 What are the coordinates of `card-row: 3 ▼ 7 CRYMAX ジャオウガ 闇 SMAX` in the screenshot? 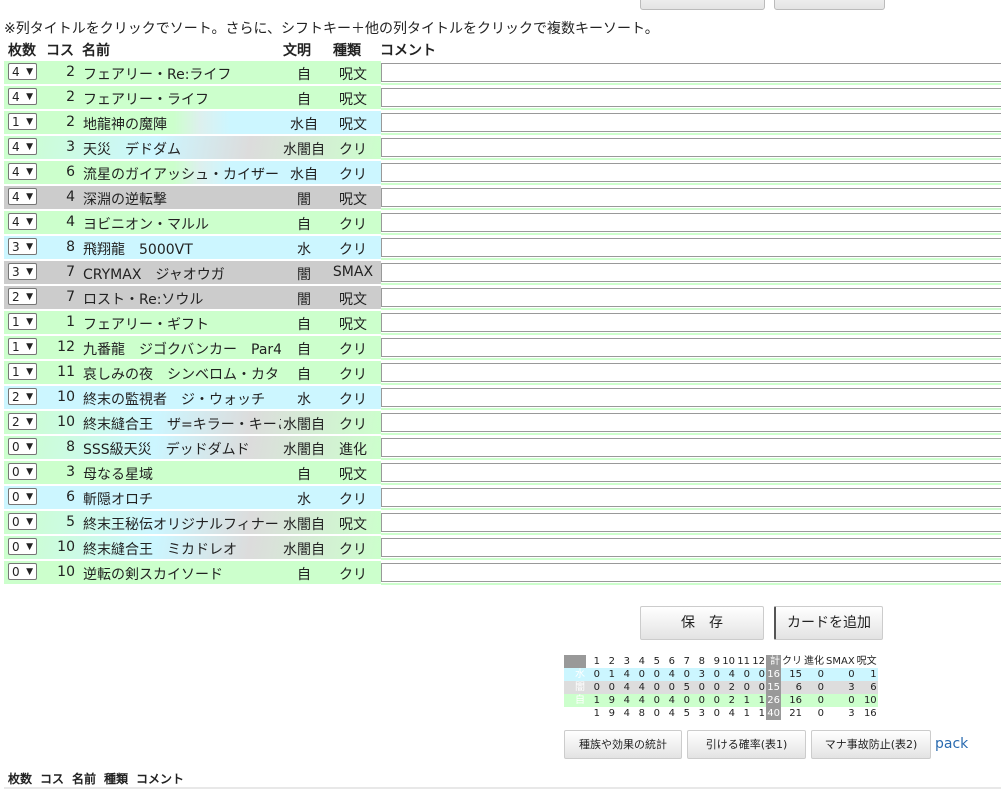 It's located at (502, 273).